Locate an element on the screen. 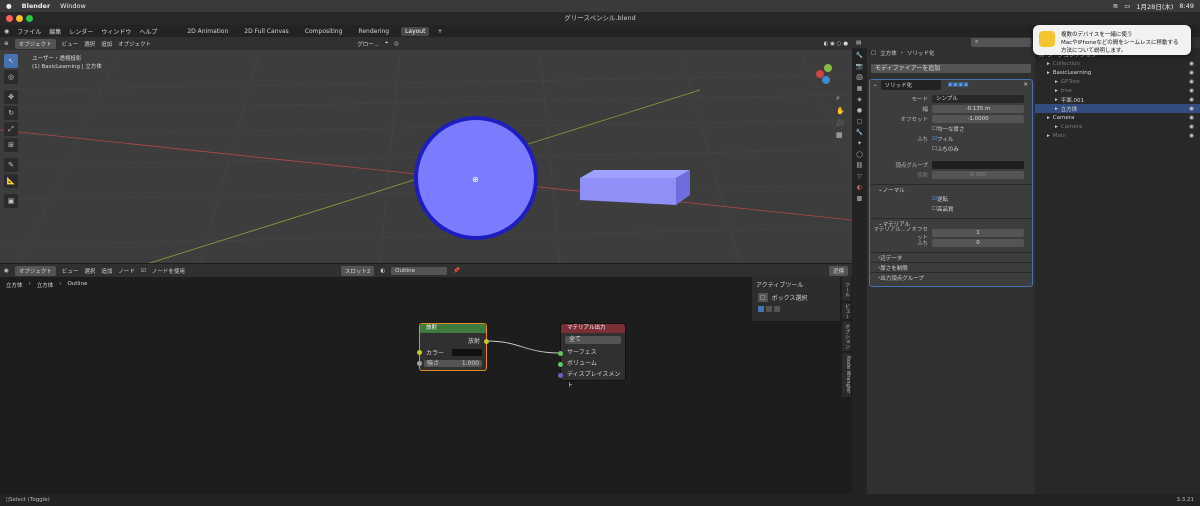 The image size is (1200, 506). tab-tool: ツール is located at coordinates (846, 289).